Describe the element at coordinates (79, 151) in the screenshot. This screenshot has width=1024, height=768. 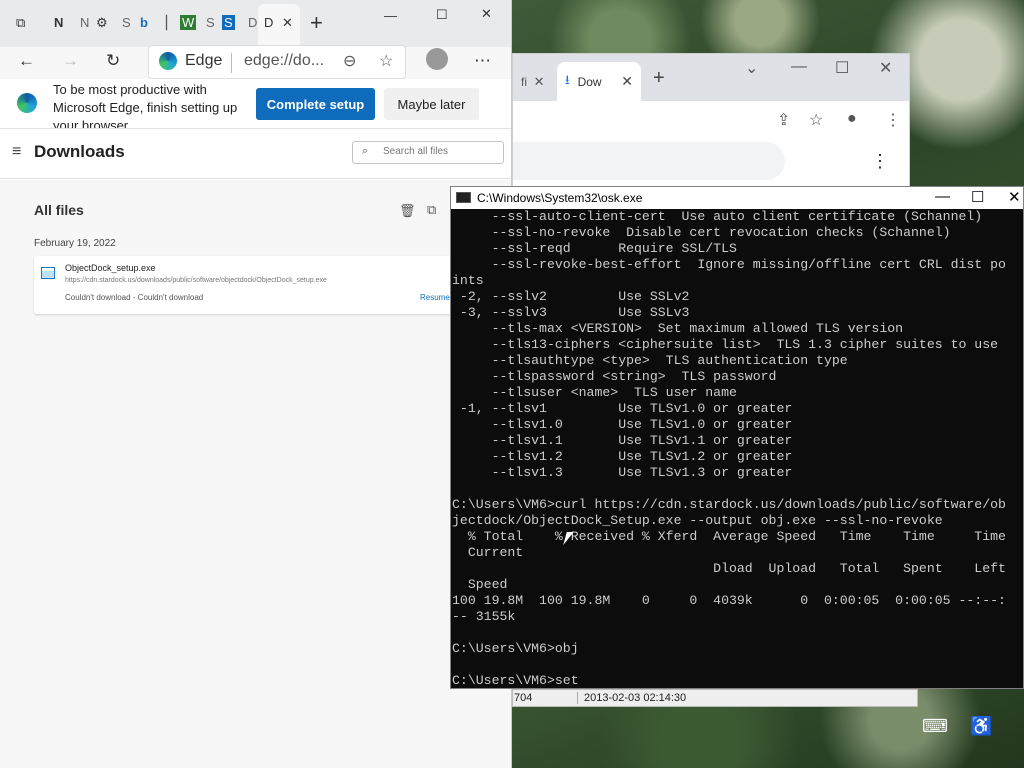
I see `page-title: Downloads` at that location.